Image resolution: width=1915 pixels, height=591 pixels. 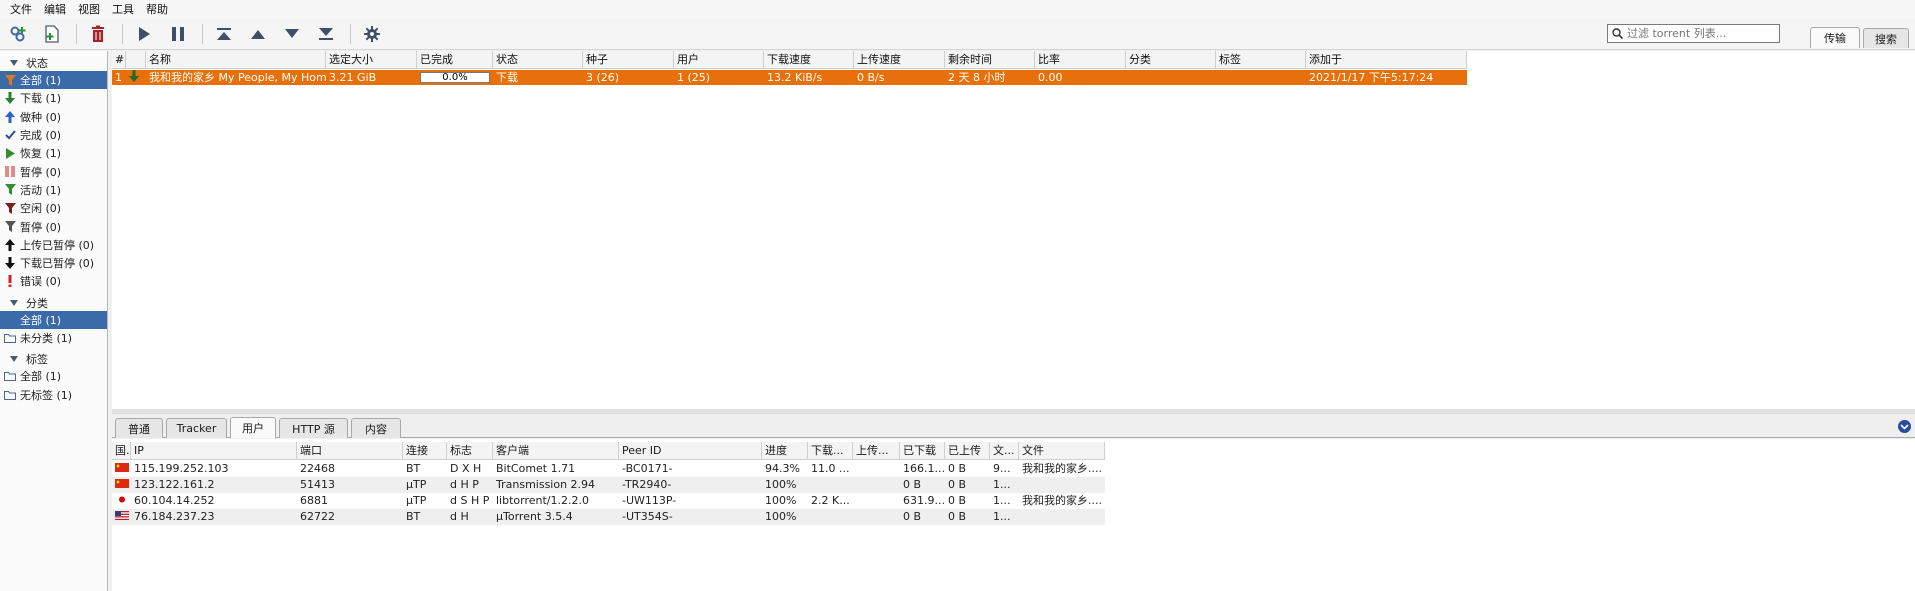 I want to click on column-header: 选定大小, so click(x=371, y=60).